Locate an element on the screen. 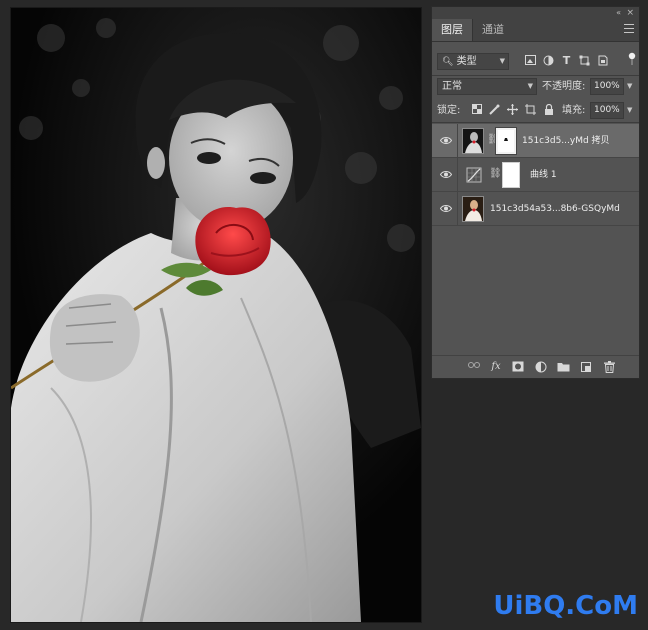  lock-artboard-icon is located at coordinates (530, 110).